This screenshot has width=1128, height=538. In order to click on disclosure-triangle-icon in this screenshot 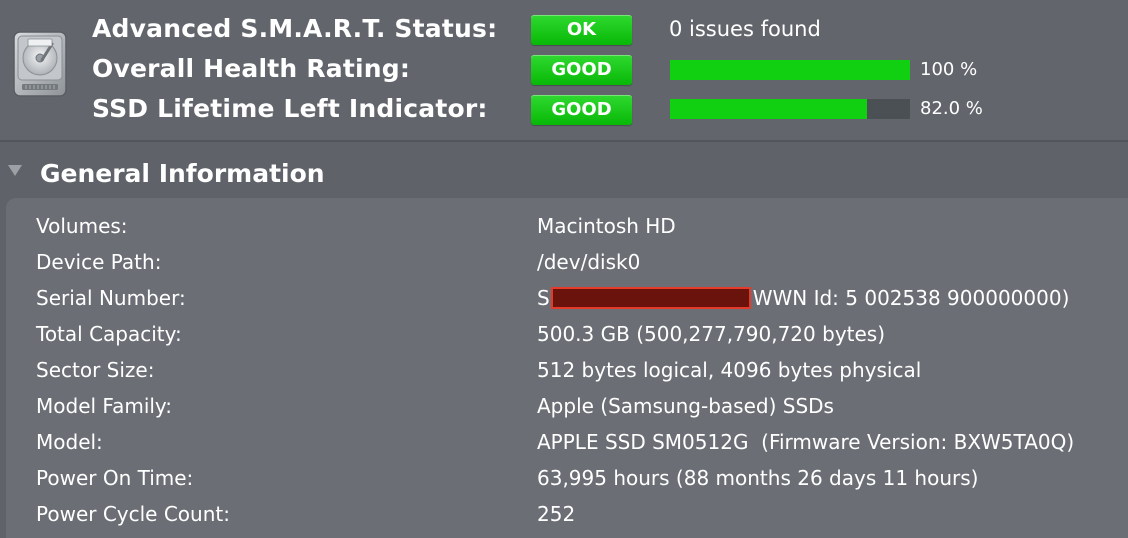, I will do `click(15, 170)`.